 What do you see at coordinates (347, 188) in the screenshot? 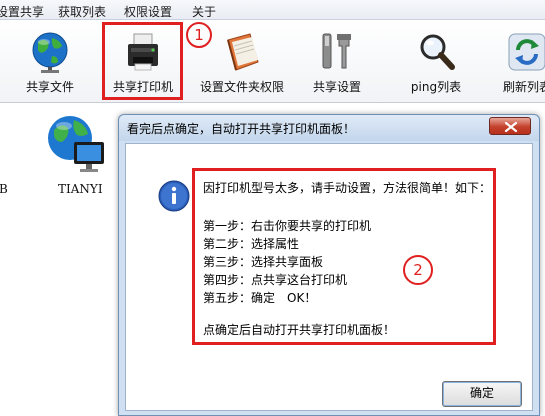
I see `message-line-intro: 因打印机型号太多，请手动设置，方法很简单！如下：` at bounding box center [347, 188].